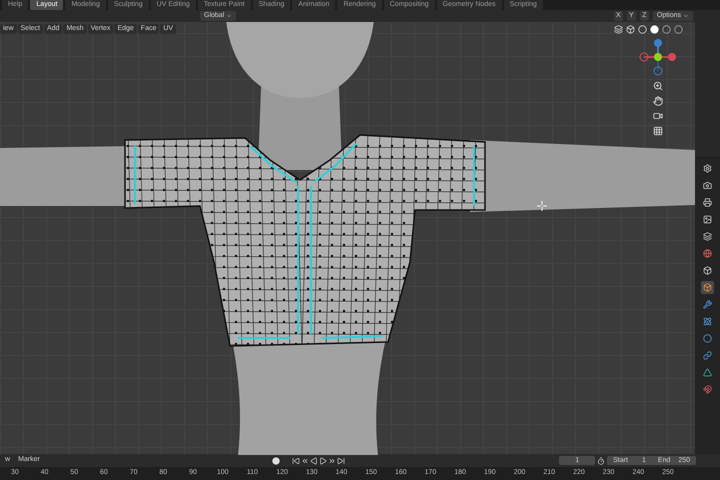 This screenshot has height=480, width=720. What do you see at coordinates (340, 460) in the screenshot?
I see `jump-end-icon` at bounding box center [340, 460].